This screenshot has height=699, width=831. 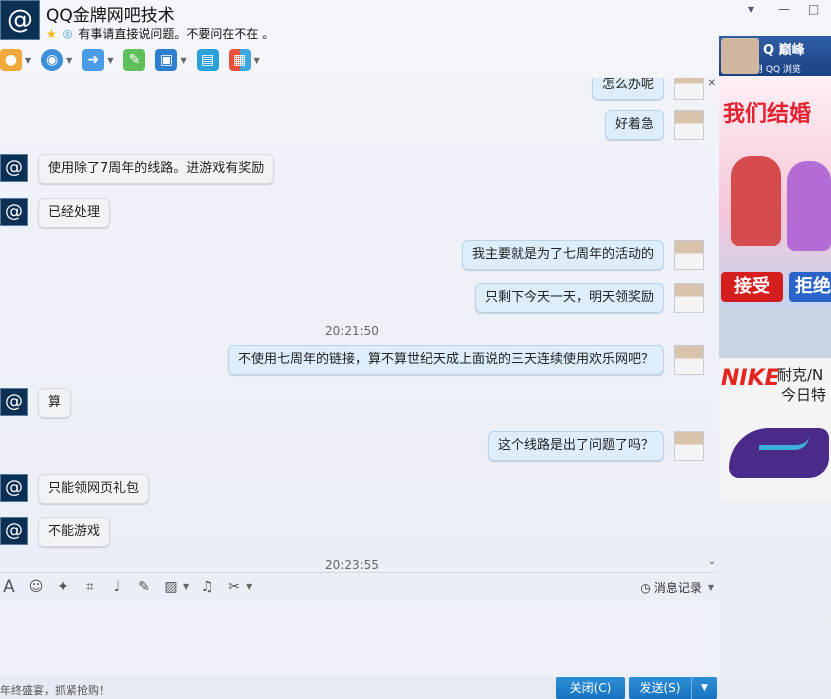 I want to click on screenshot-icon: ⌗, so click(x=90, y=587).